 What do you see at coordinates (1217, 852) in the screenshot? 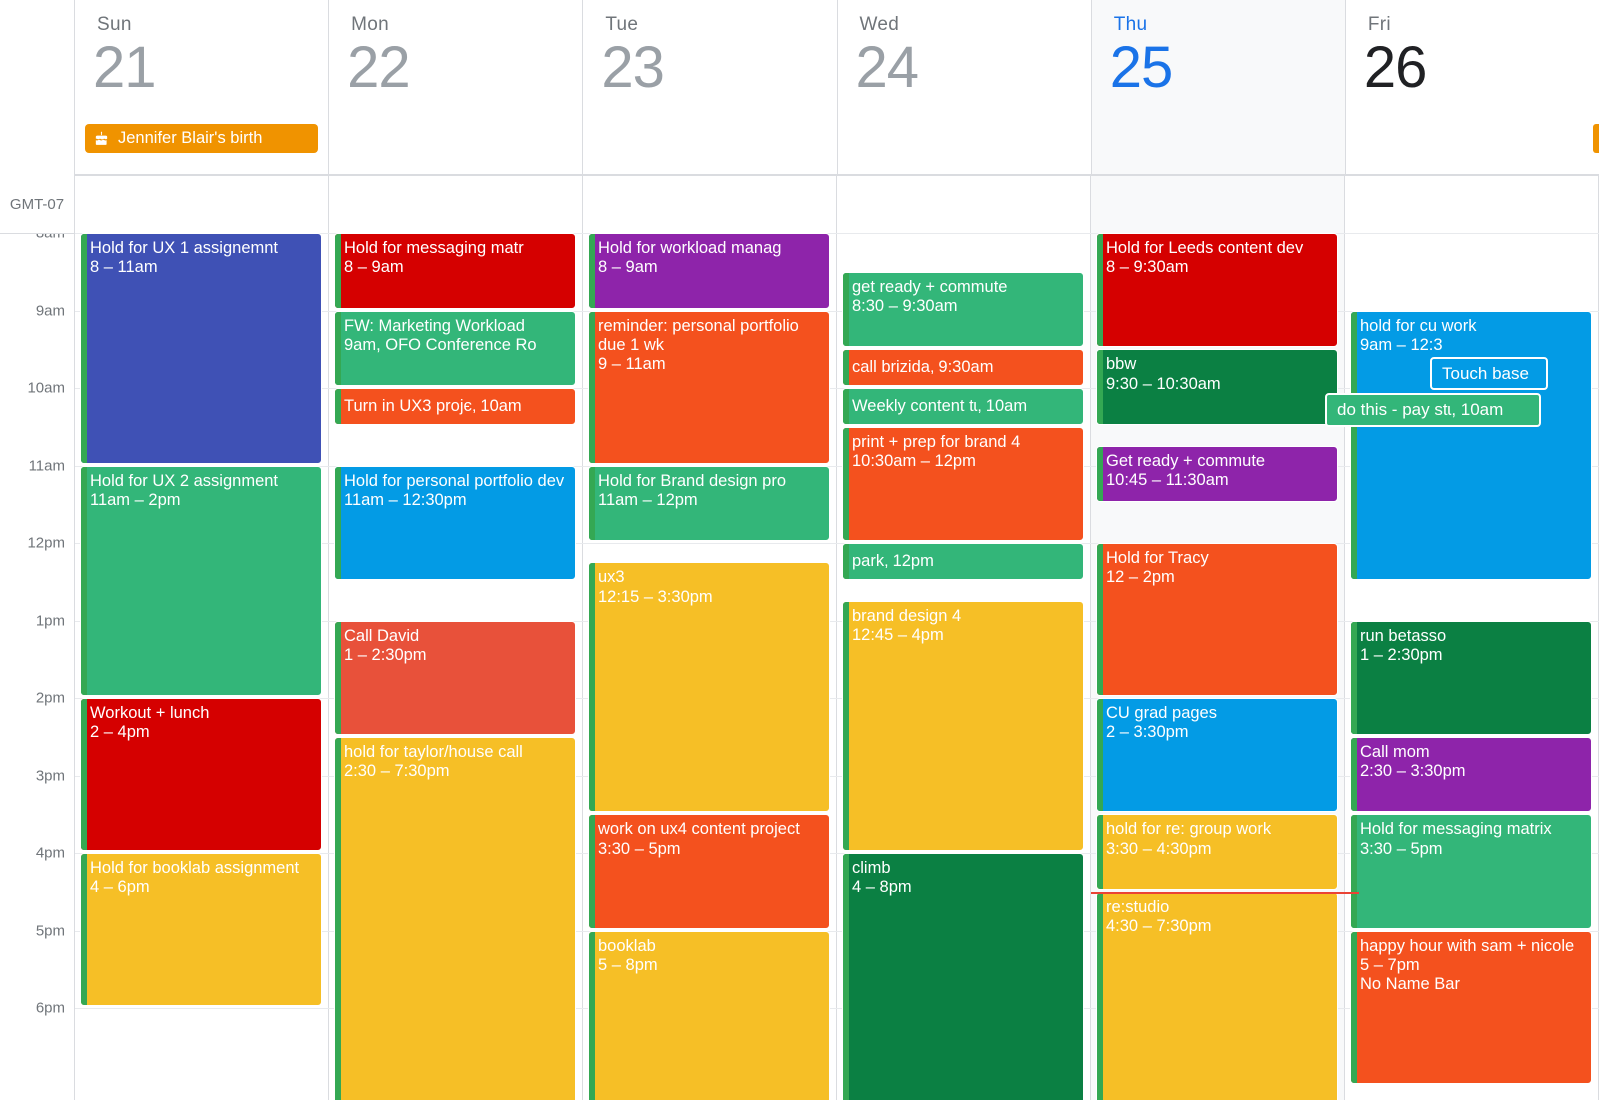
I see `calendar-event: hold for re: group work 3:30 – 4:30pm` at bounding box center [1217, 852].